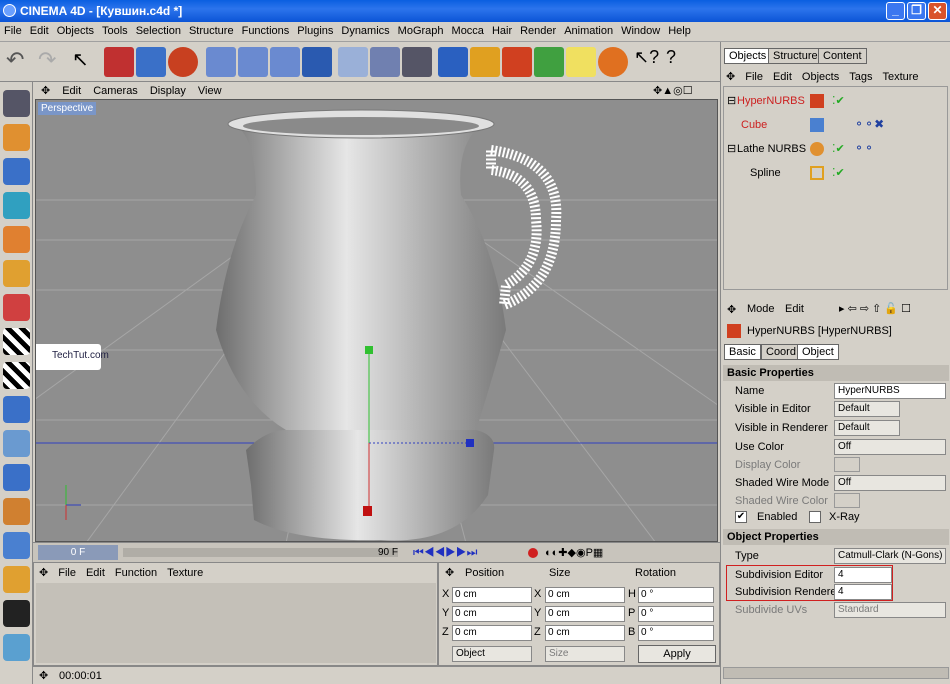  I want to click on enabled-checkbox: ✔, so click(741, 517).